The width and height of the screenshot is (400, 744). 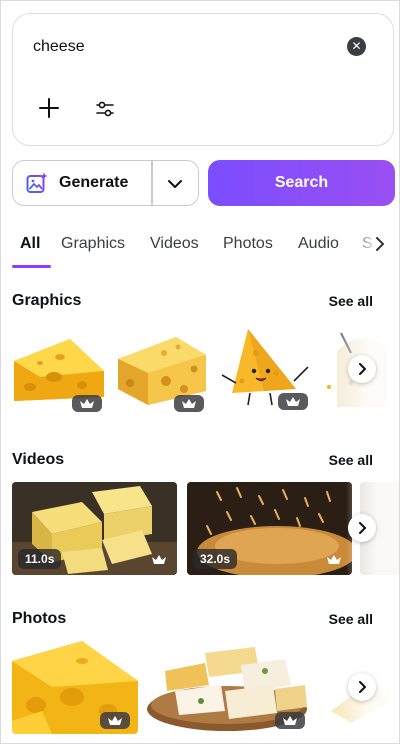 I want to click on search-button: Search, so click(x=301, y=183).